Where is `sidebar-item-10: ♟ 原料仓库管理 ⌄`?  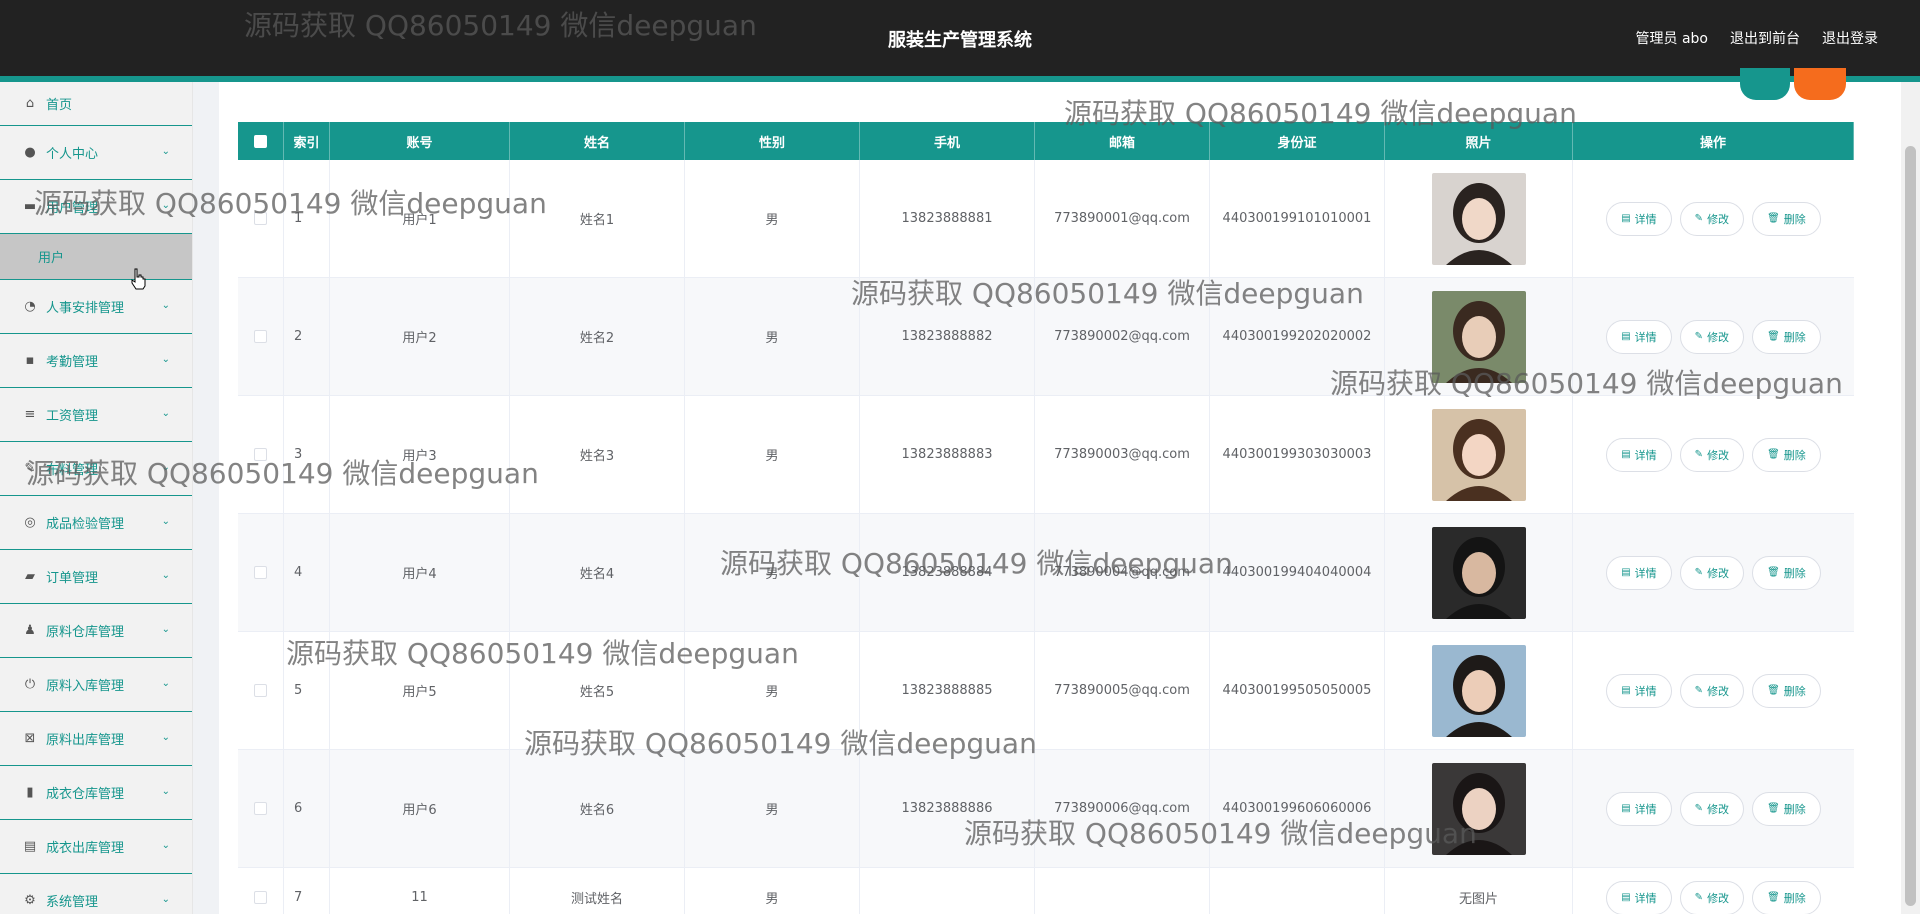
sidebar-item-10: ♟ 原料仓库管理 ⌄ is located at coordinates (96, 631).